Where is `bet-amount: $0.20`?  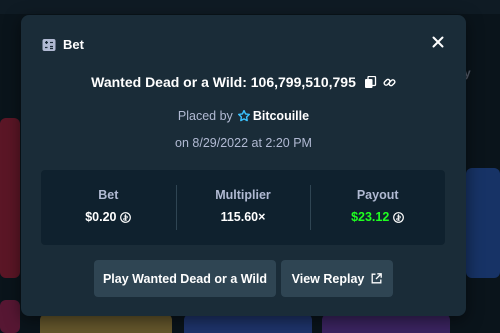
bet-amount: $0.20 is located at coordinates (101, 217).